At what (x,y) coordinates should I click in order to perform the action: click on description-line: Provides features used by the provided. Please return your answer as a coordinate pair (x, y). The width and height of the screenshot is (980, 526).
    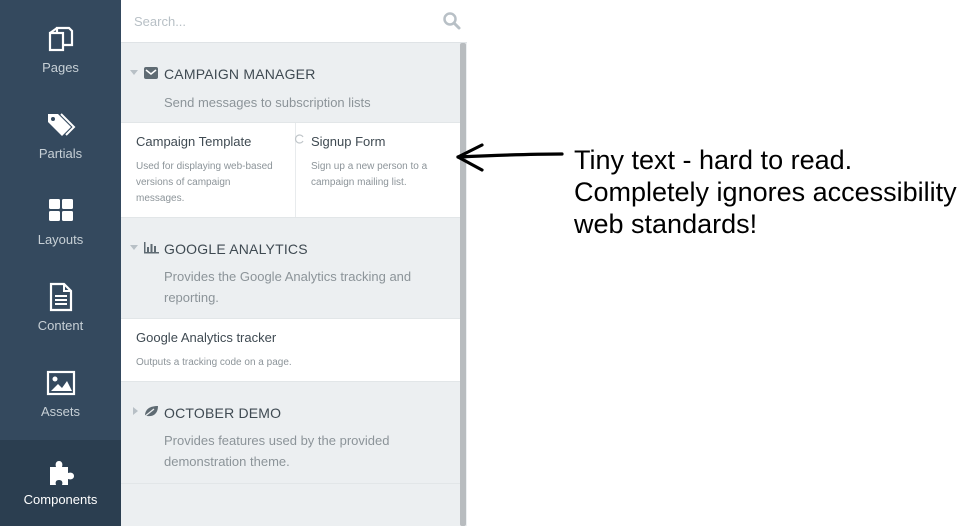
    Looking at the image, I should click on (277, 440).